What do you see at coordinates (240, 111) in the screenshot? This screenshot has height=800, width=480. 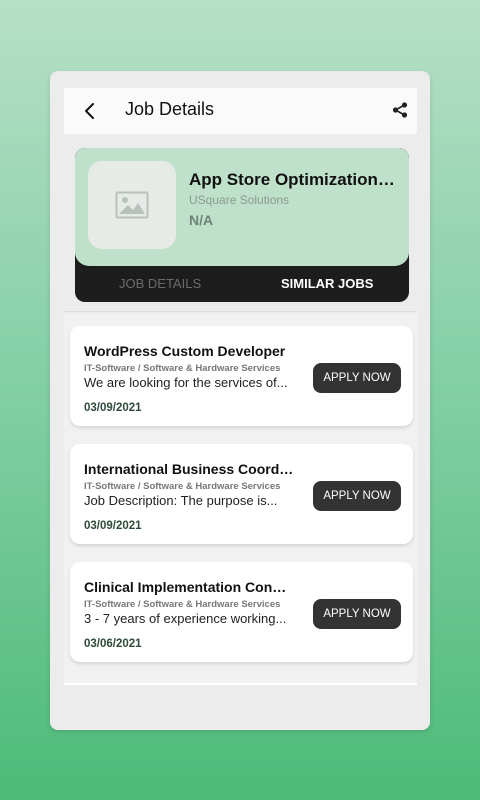 I see `app-bar: Job Details` at bounding box center [240, 111].